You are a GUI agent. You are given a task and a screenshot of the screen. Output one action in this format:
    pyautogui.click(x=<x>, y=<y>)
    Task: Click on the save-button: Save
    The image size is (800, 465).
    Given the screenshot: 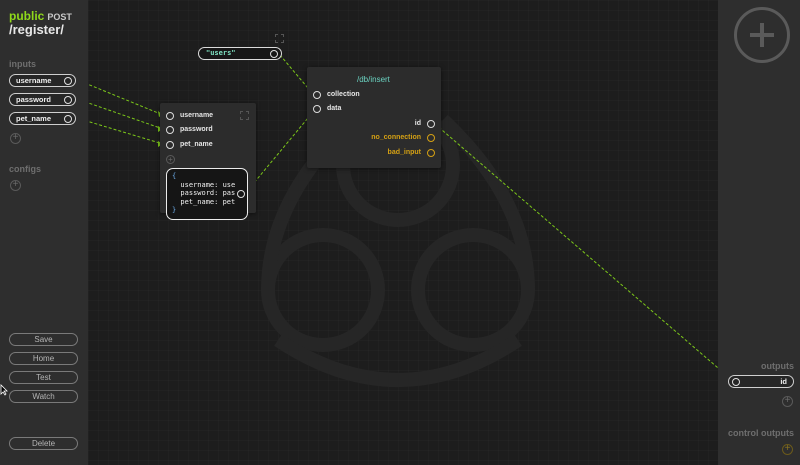 What is the action you would take?
    pyautogui.click(x=43, y=339)
    